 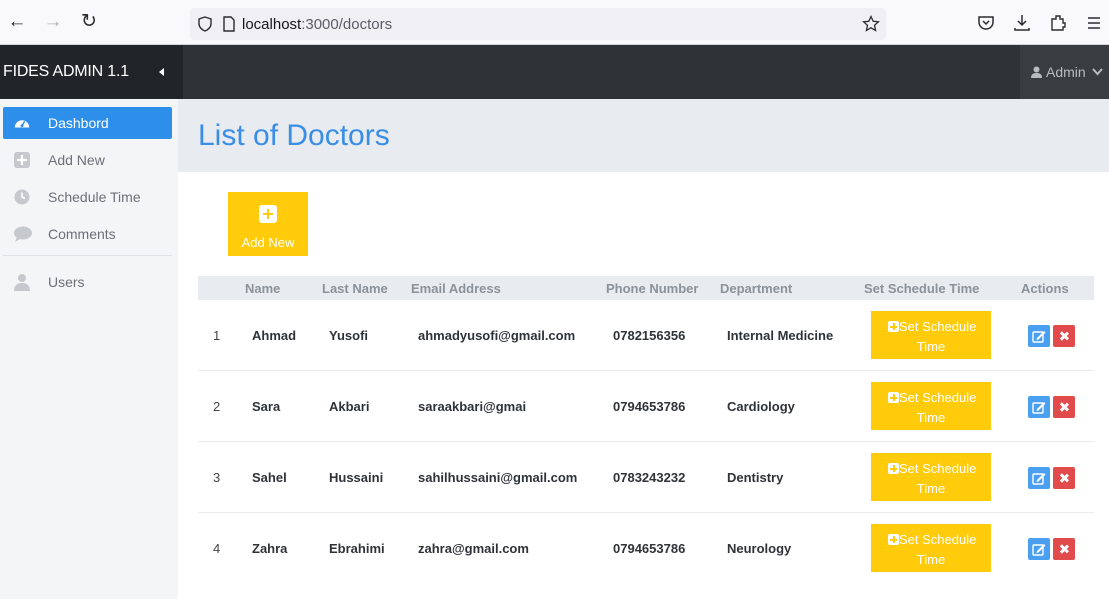 What do you see at coordinates (652, 288) in the screenshot?
I see `column-header-phone: Phone Number` at bounding box center [652, 288].